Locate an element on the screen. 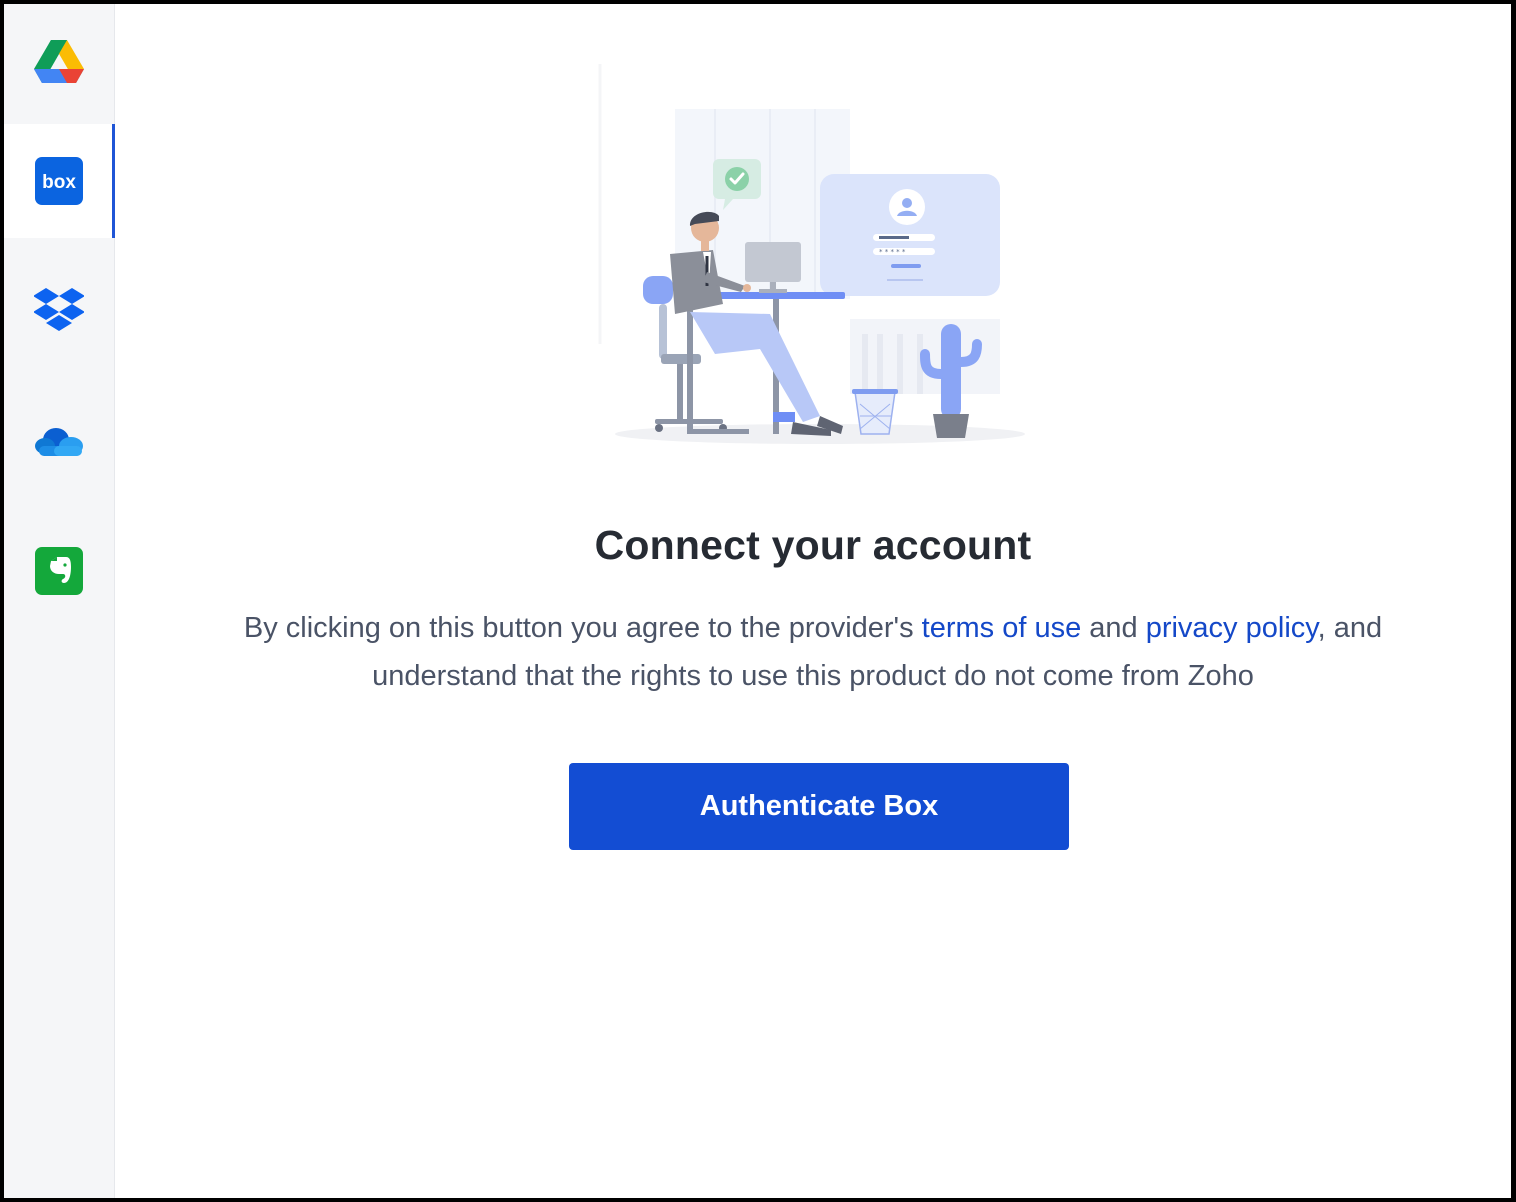 The width and height of the screenshot is (1516, 1202). google-drive-icon is located at coordinates (59, 61).